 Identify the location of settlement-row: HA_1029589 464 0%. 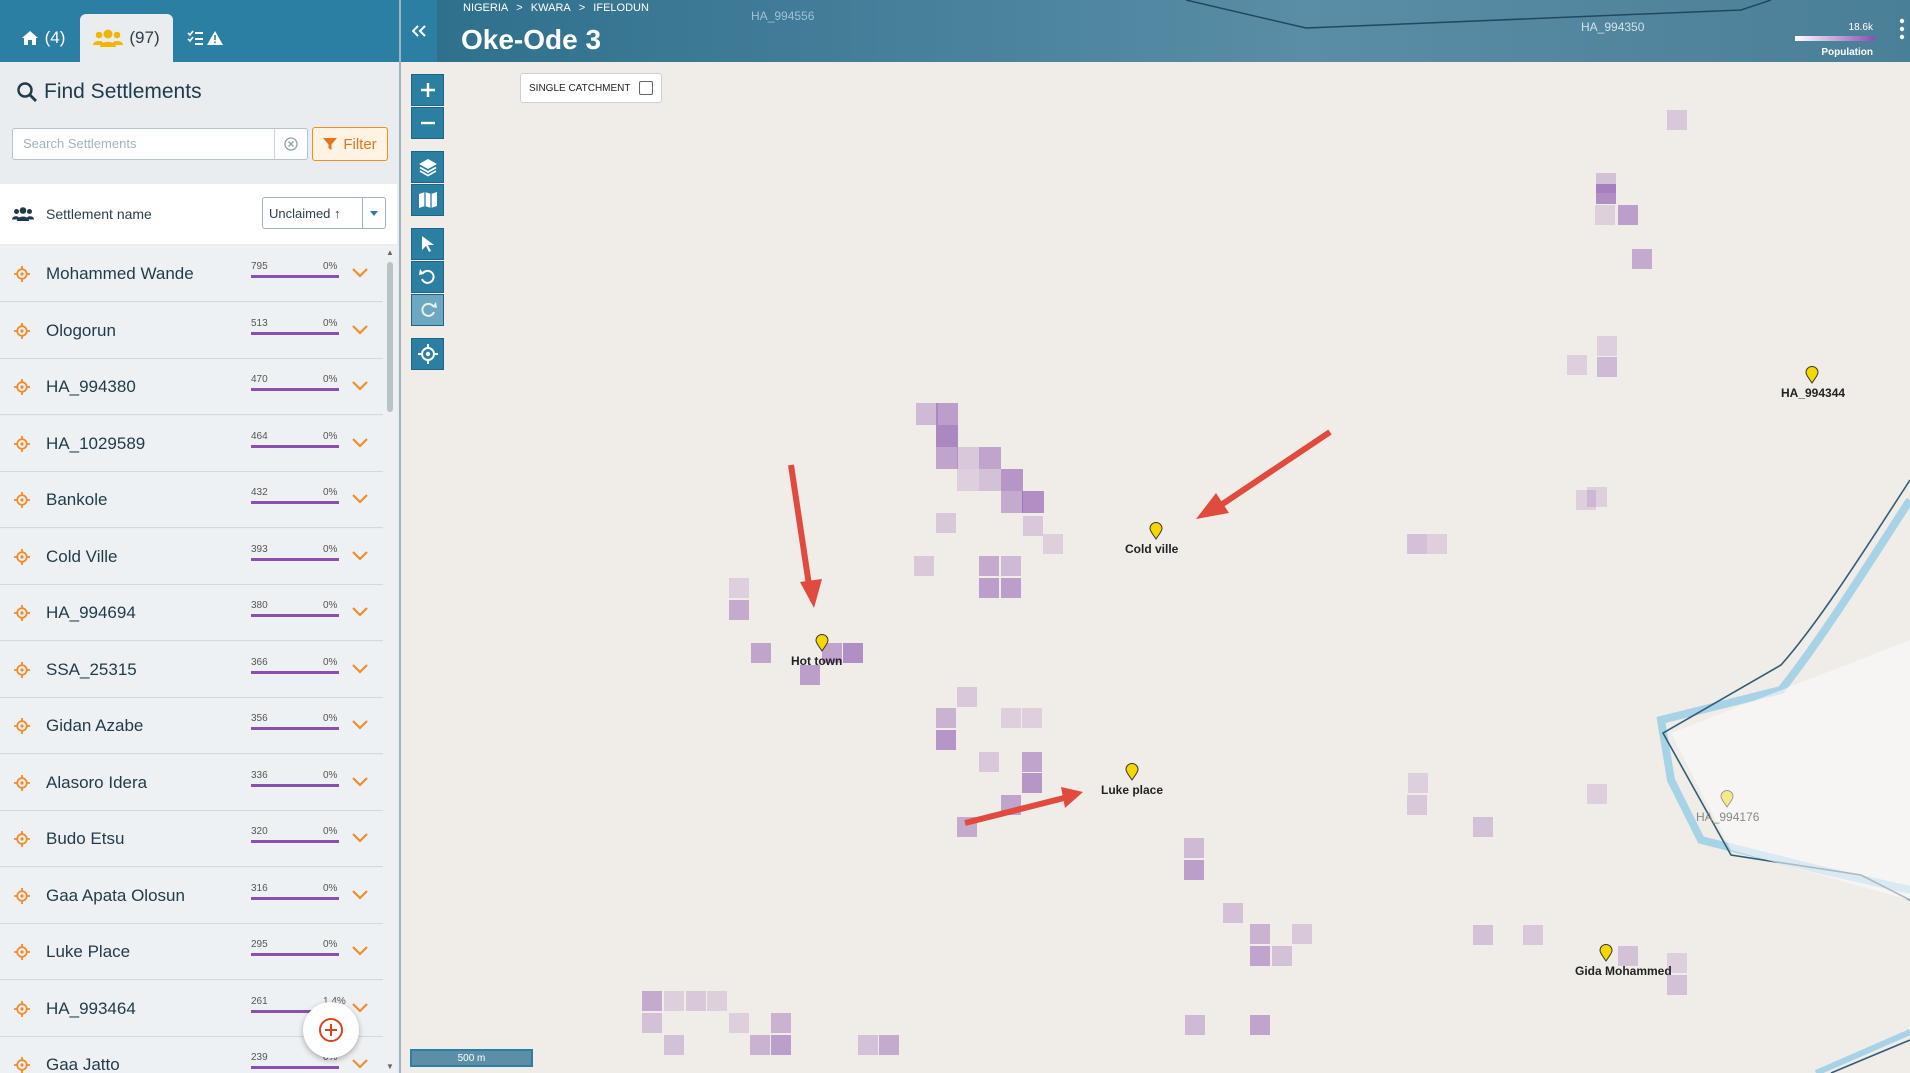
(191, 443).